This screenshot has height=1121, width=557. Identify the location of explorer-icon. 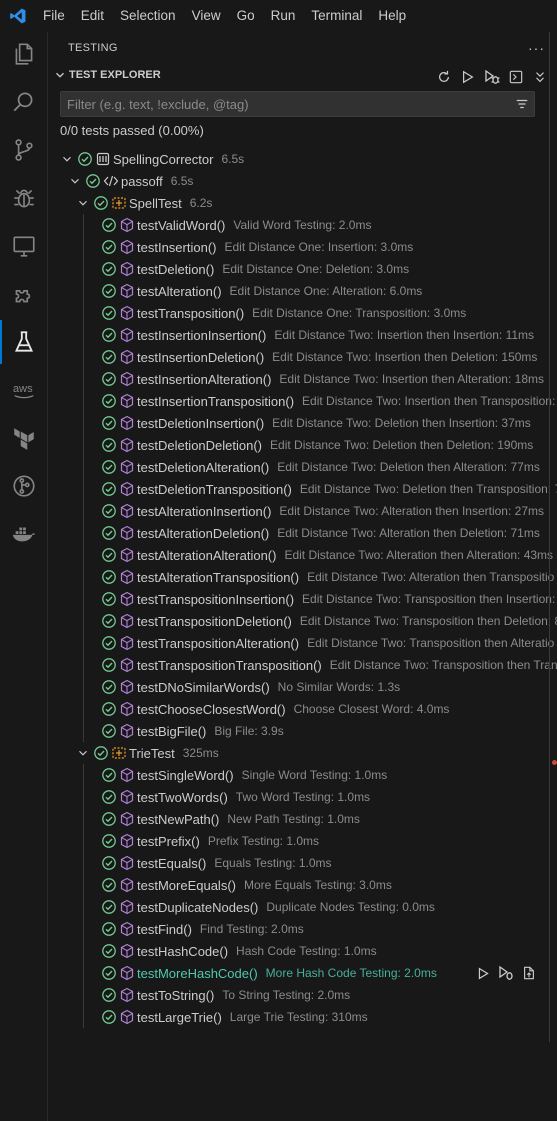
(24, 54).